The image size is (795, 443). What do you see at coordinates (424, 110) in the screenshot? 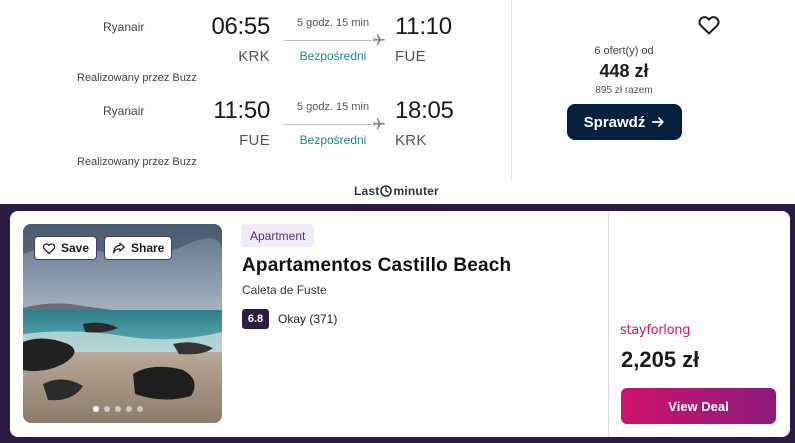
I see `arrival-time: 18:05` at bounding box center [424, 110].